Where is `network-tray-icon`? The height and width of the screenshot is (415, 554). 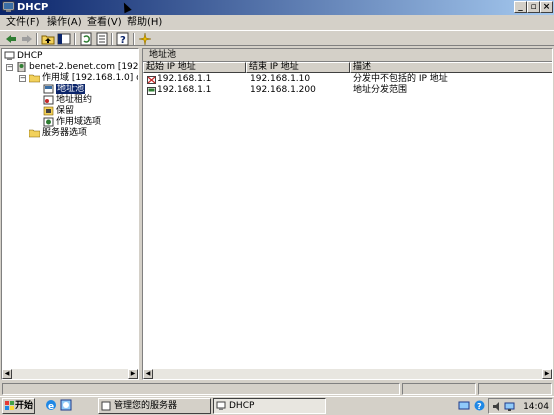
network-tray-icon is located at coordinates (464, 405).